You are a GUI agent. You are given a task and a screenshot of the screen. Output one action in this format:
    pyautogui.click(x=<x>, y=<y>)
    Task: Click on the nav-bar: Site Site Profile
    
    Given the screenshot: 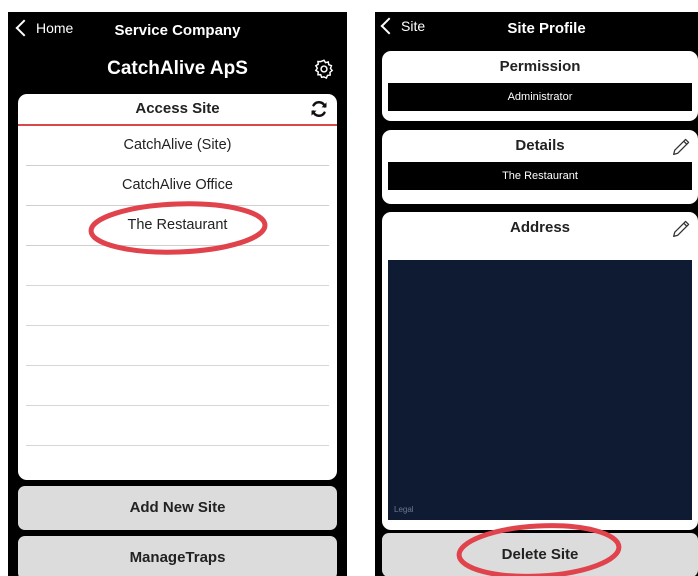 What is the action you would take?
    pyautogui.click(x=536, y=31)
    